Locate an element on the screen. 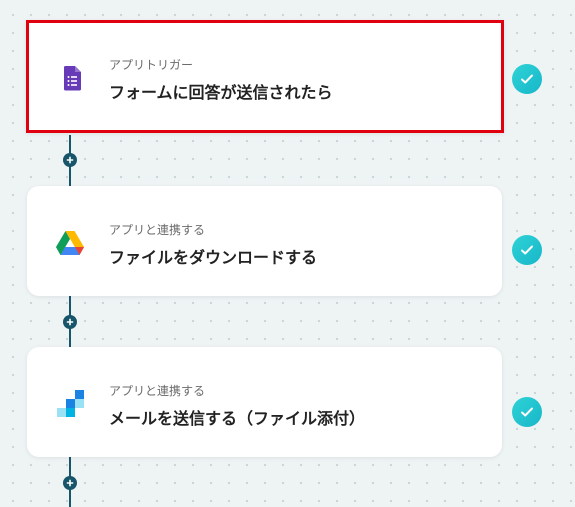 This screenshot has height=507, width=575. sendgrid-icon is located at coordinates (70, 404).